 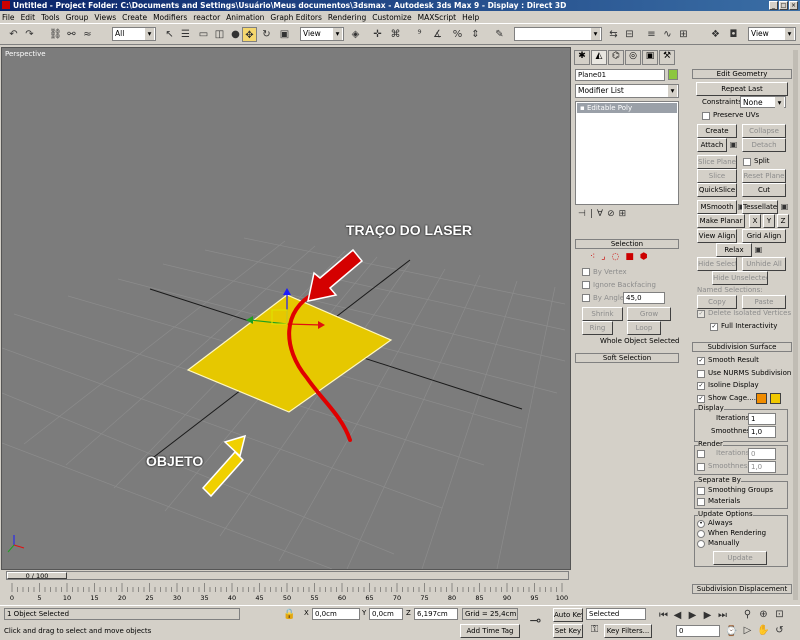 I want to click on make-planar-button: Make Planar, so click(x=721, y=221).